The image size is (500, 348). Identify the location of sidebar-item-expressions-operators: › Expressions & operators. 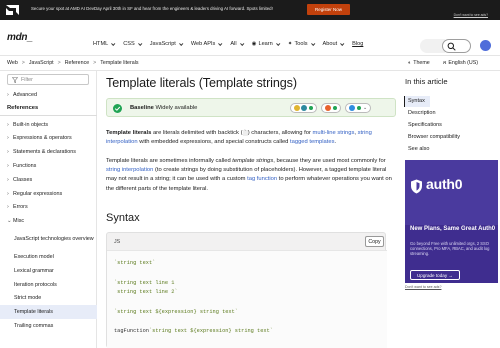
(48, 139).